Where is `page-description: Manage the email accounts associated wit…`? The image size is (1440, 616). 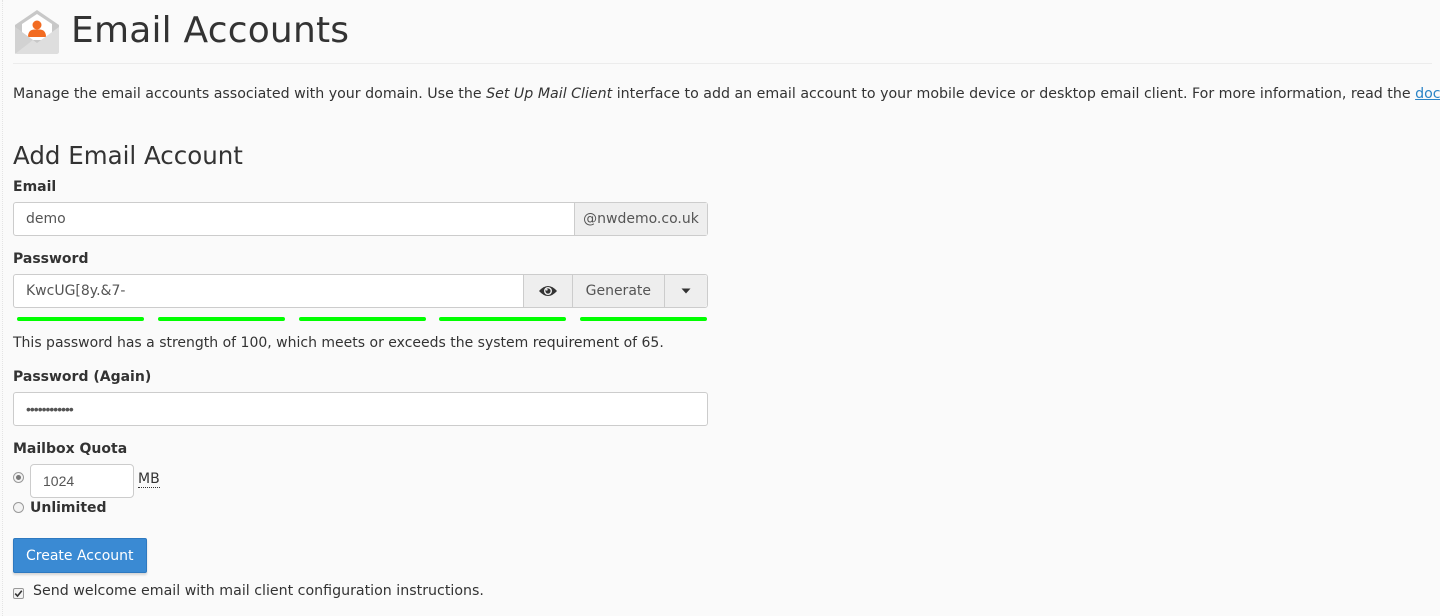 page-description: Manage the email accounts associated wit… is located at coordinates (726, 94).